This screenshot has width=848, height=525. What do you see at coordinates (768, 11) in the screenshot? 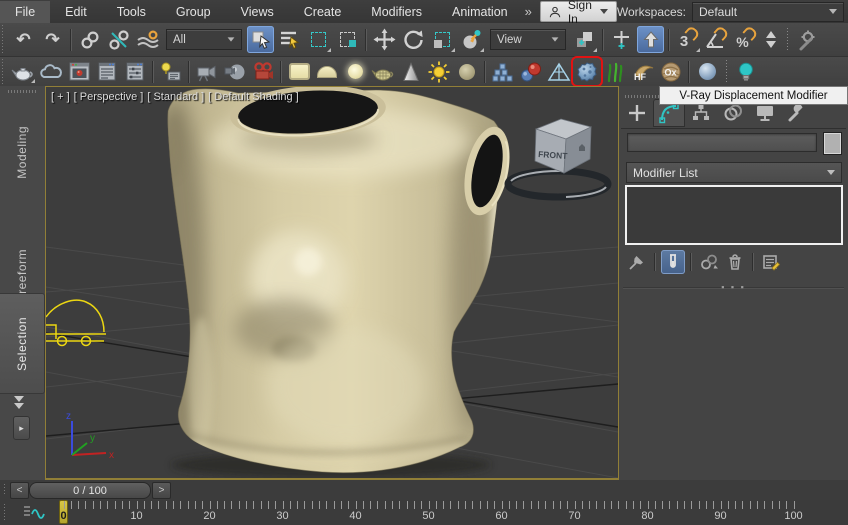
I see `workspaces-dropdown: Default` at bounding box center [768, 11].